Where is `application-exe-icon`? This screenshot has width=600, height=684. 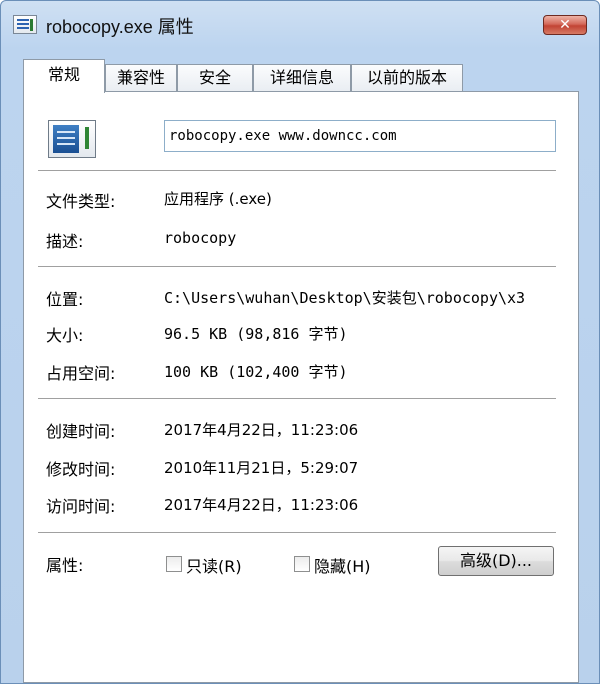 application-exe-icon is located at coordinates (72, 139).